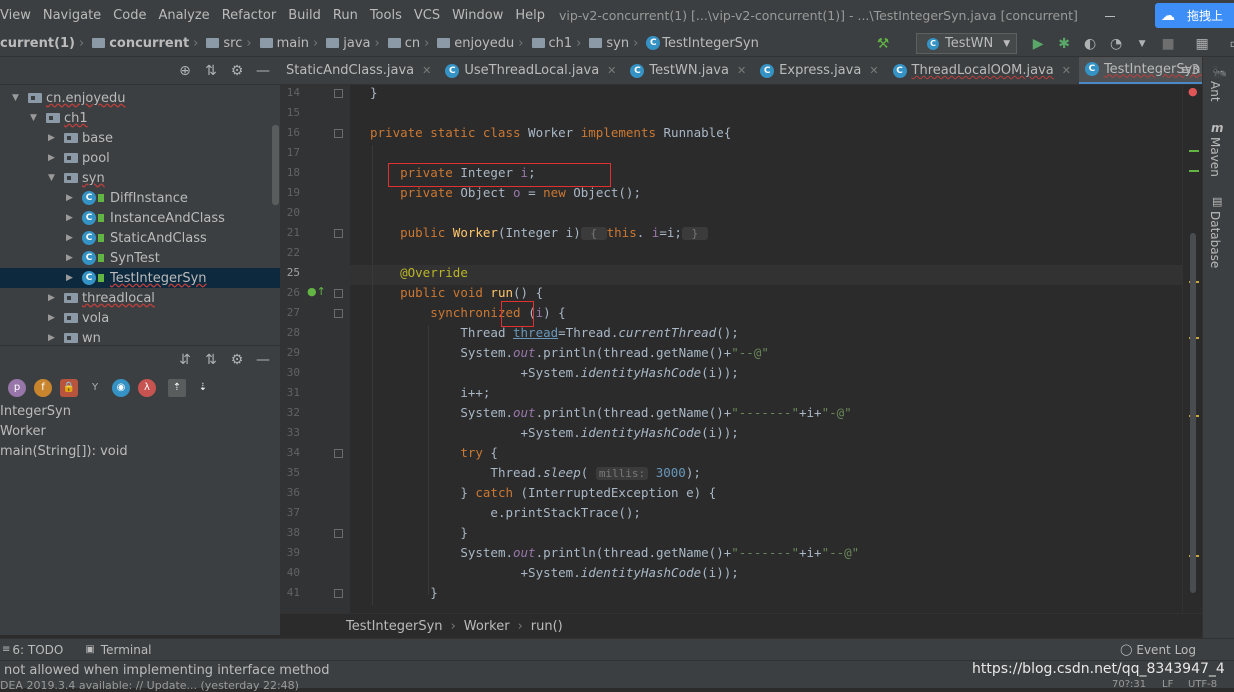 Image resolution: width=1234 pixels, height=692 pixels. What do you see at coordinates (477, 15) in the screenshot?
I see `menu-window: Window` at bounding box center [477, 15].